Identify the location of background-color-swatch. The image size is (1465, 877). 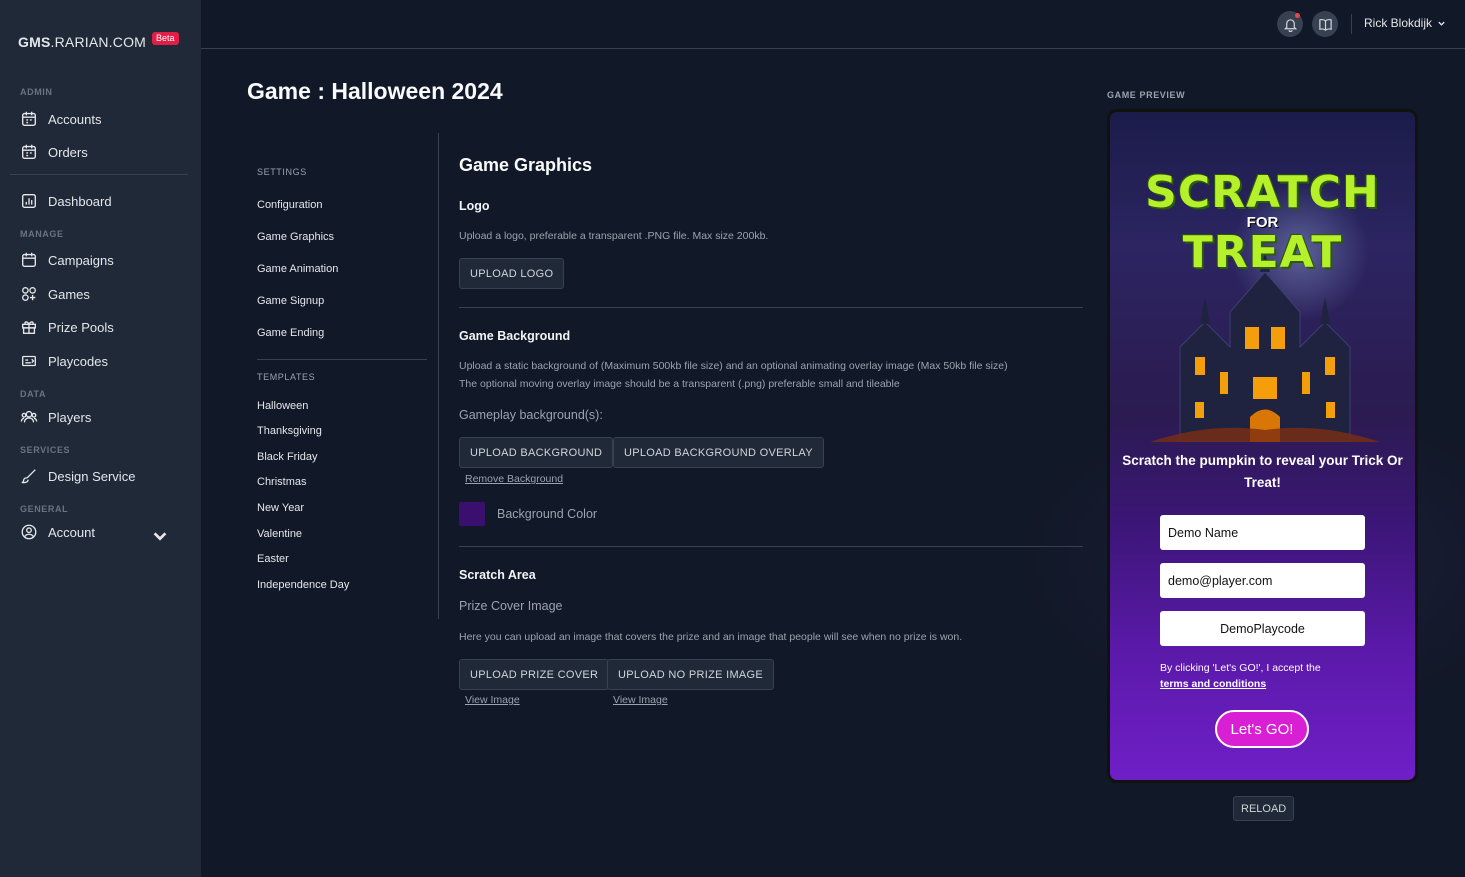
(472, 514).